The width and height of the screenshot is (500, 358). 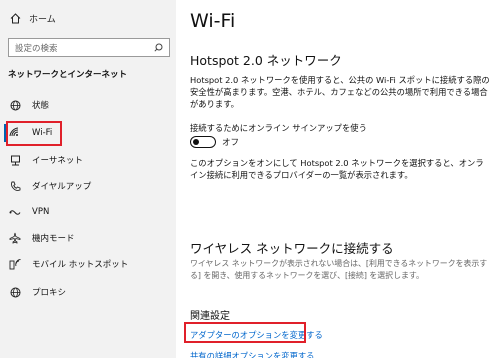 I want to click on advanced-sharing-options-link: 共有の詳細オプションを変更する, so click(x=252, y=354).